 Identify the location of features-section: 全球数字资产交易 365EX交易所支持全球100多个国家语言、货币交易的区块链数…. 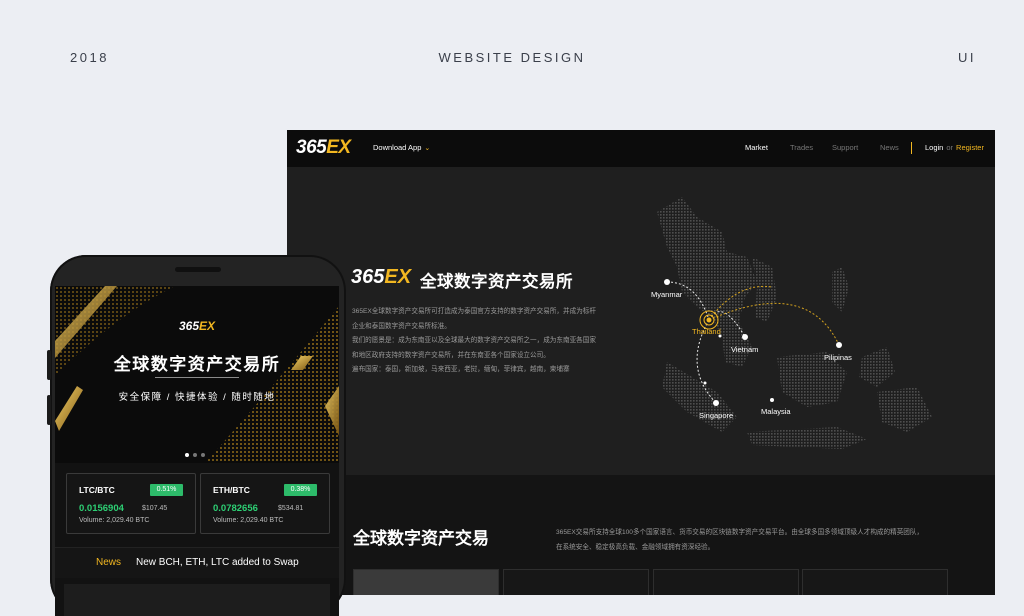
(641, 535).